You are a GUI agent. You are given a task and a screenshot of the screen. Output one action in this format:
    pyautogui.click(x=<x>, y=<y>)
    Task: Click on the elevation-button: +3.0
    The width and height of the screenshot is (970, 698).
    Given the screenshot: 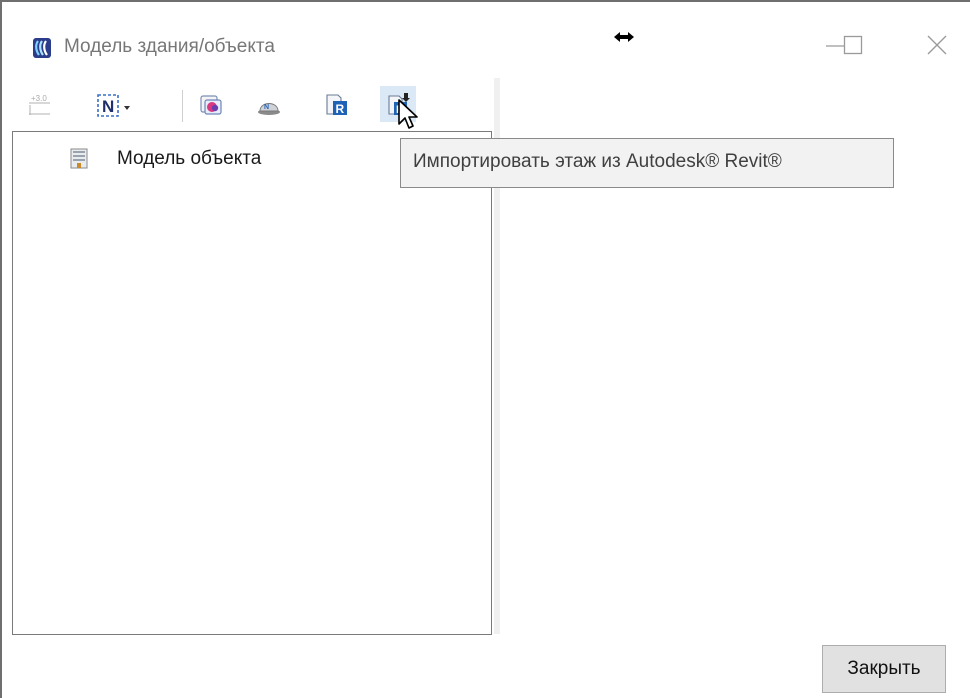 What is the action you would take?
    pyautogui.click(x=38, y=104)
    